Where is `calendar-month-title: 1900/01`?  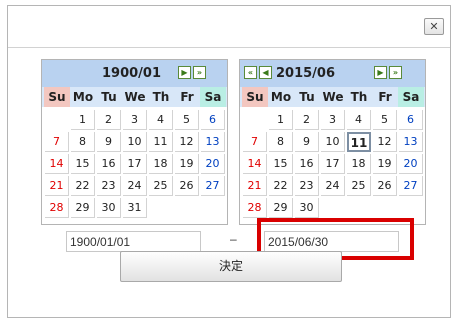 calendar-month-title: 1900/01 is located at coordinates (132, 73).